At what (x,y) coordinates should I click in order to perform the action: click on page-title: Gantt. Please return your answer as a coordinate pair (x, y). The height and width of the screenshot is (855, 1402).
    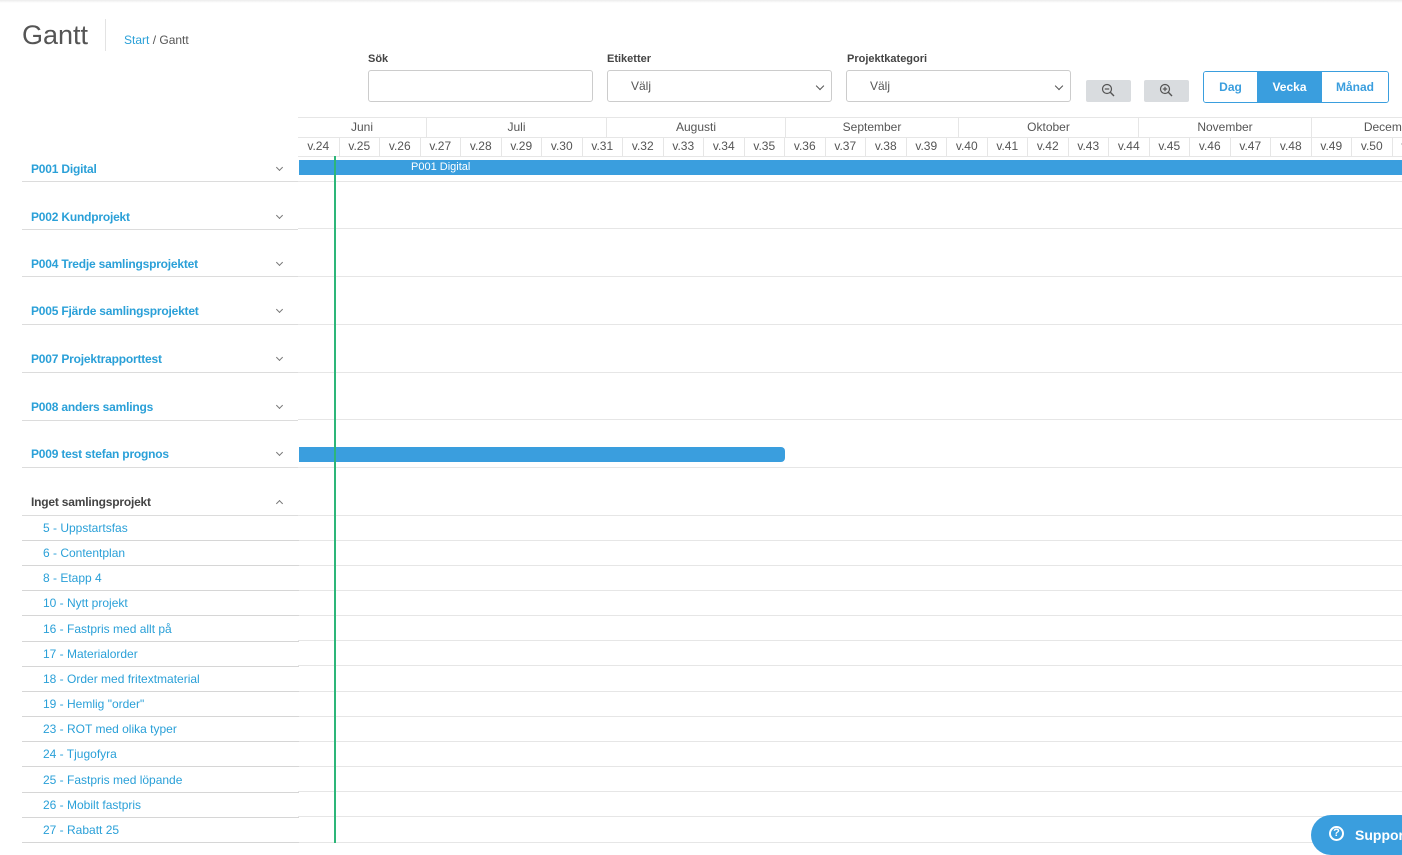
    Looking at the image, I should click on (55, 35).